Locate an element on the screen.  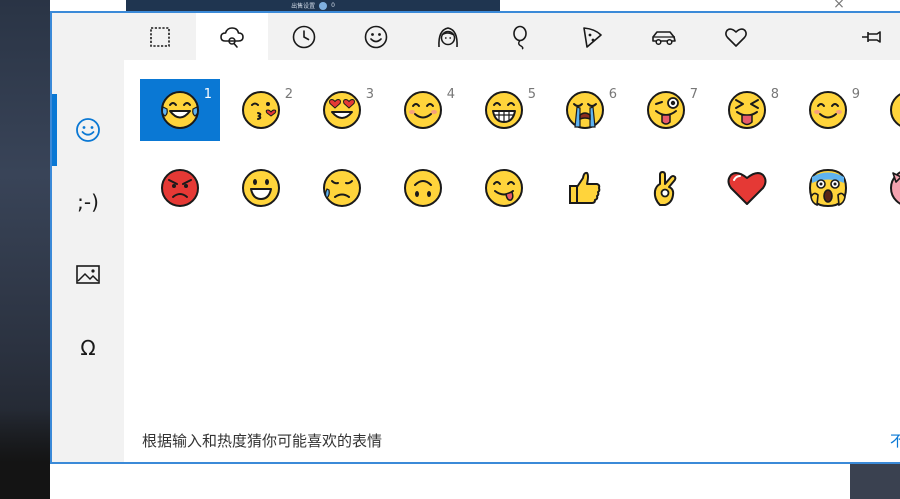
emoji-number: 4 is located at coordinates (450, 94).